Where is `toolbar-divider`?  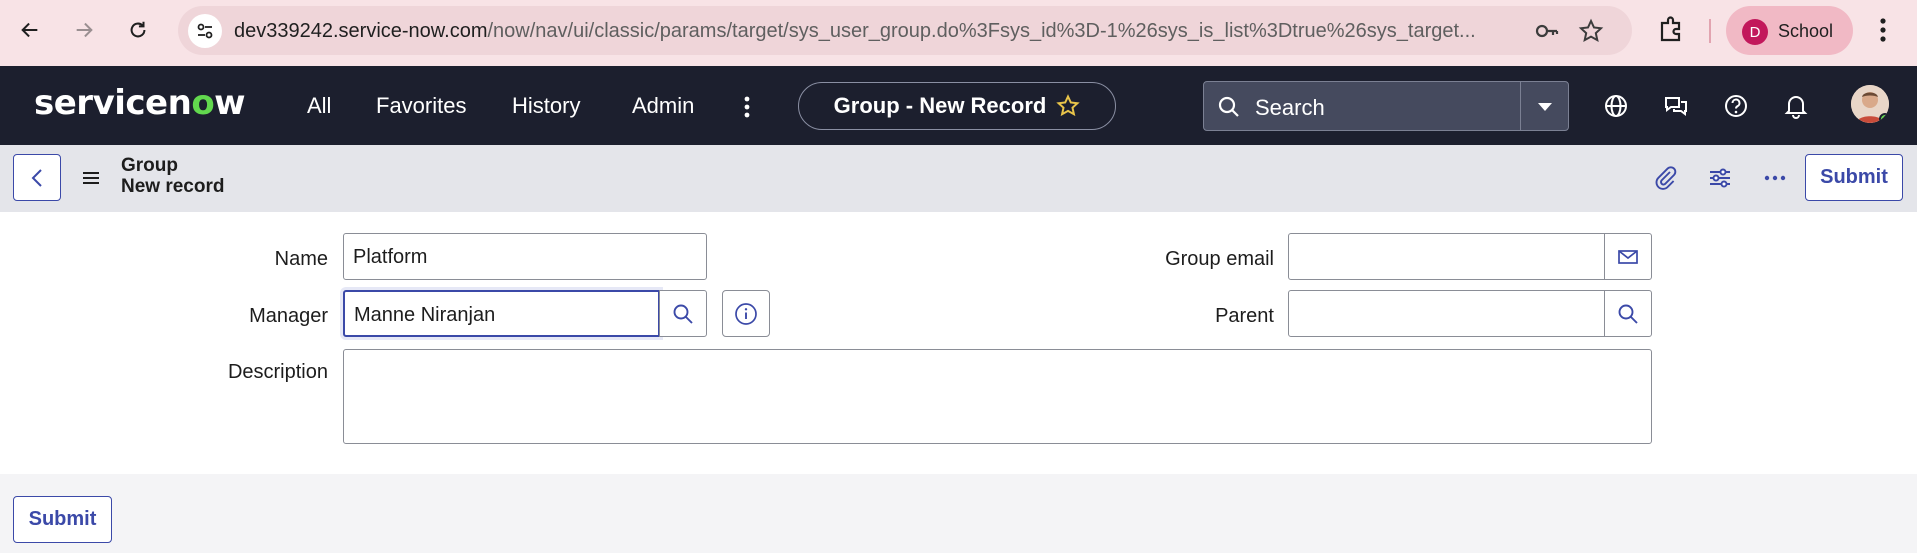 toolbar-divider is located at coordinates (1710, 31).